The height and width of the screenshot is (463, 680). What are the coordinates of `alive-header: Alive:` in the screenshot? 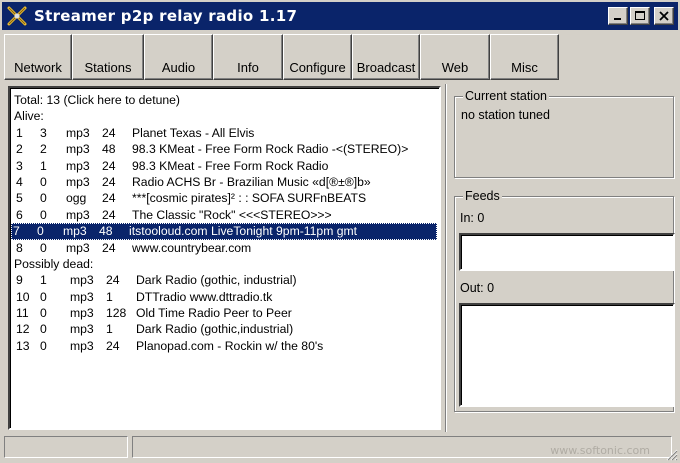 It's located at (29, 116).